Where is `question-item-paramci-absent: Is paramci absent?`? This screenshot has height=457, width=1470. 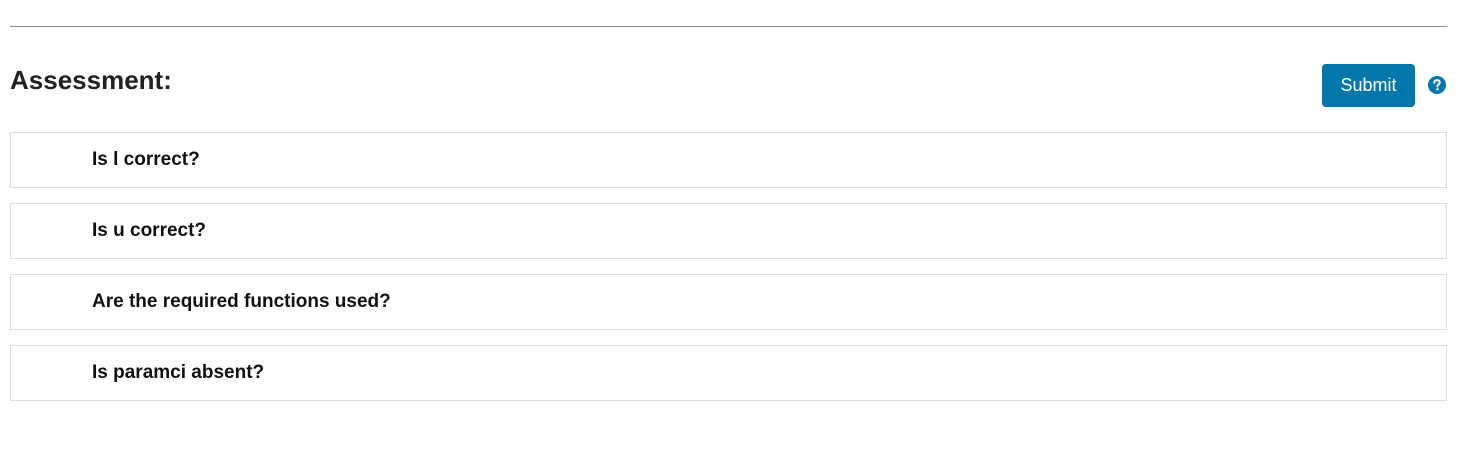
question-item-paramci-absent: Is paramci absent? is located at coordinates (728, 373).